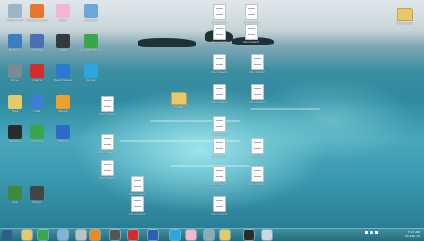 Image resolution: width=424 pixels, height=241 pixels. Describe the element at coordinates (37, 197) in the screenshot. I see `desktop-shortcut: Player` at that location.